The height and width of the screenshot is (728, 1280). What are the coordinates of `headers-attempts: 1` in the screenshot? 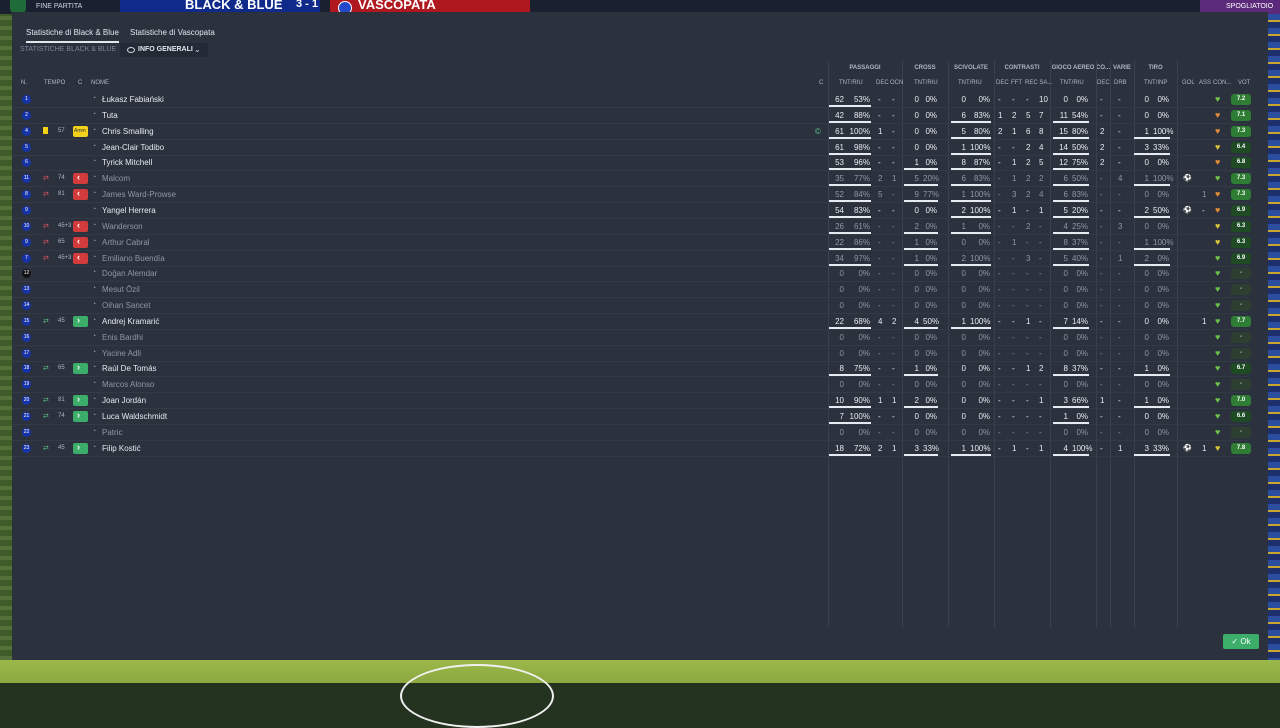 It's located at (1065, 416).